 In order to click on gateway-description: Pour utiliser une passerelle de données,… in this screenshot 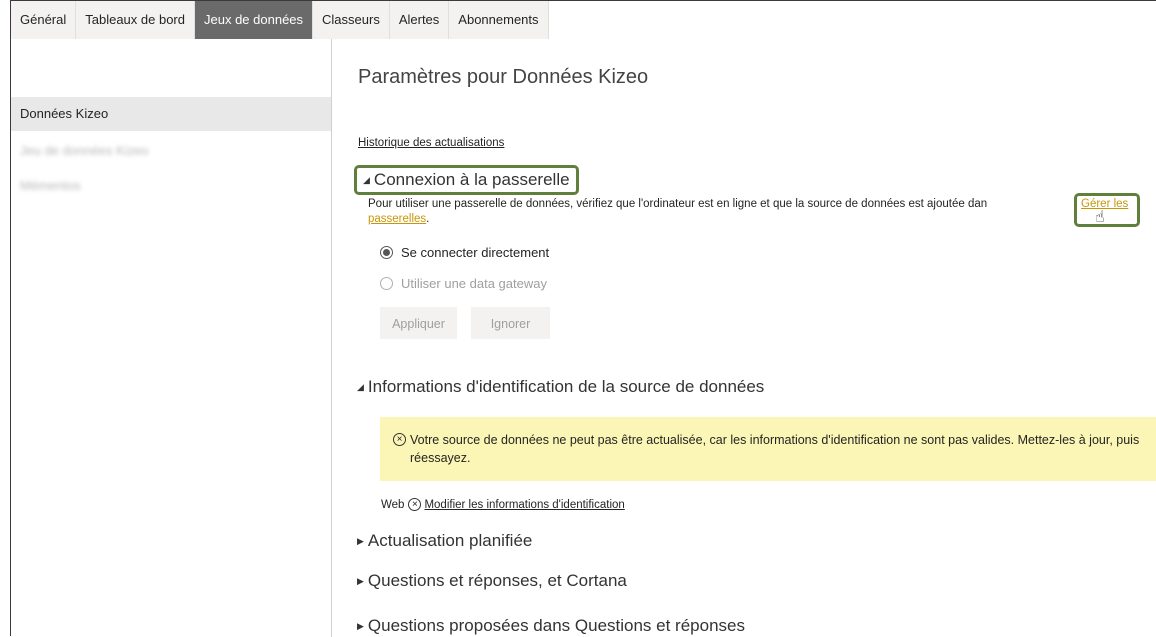, I will do `click(748, 212)`.